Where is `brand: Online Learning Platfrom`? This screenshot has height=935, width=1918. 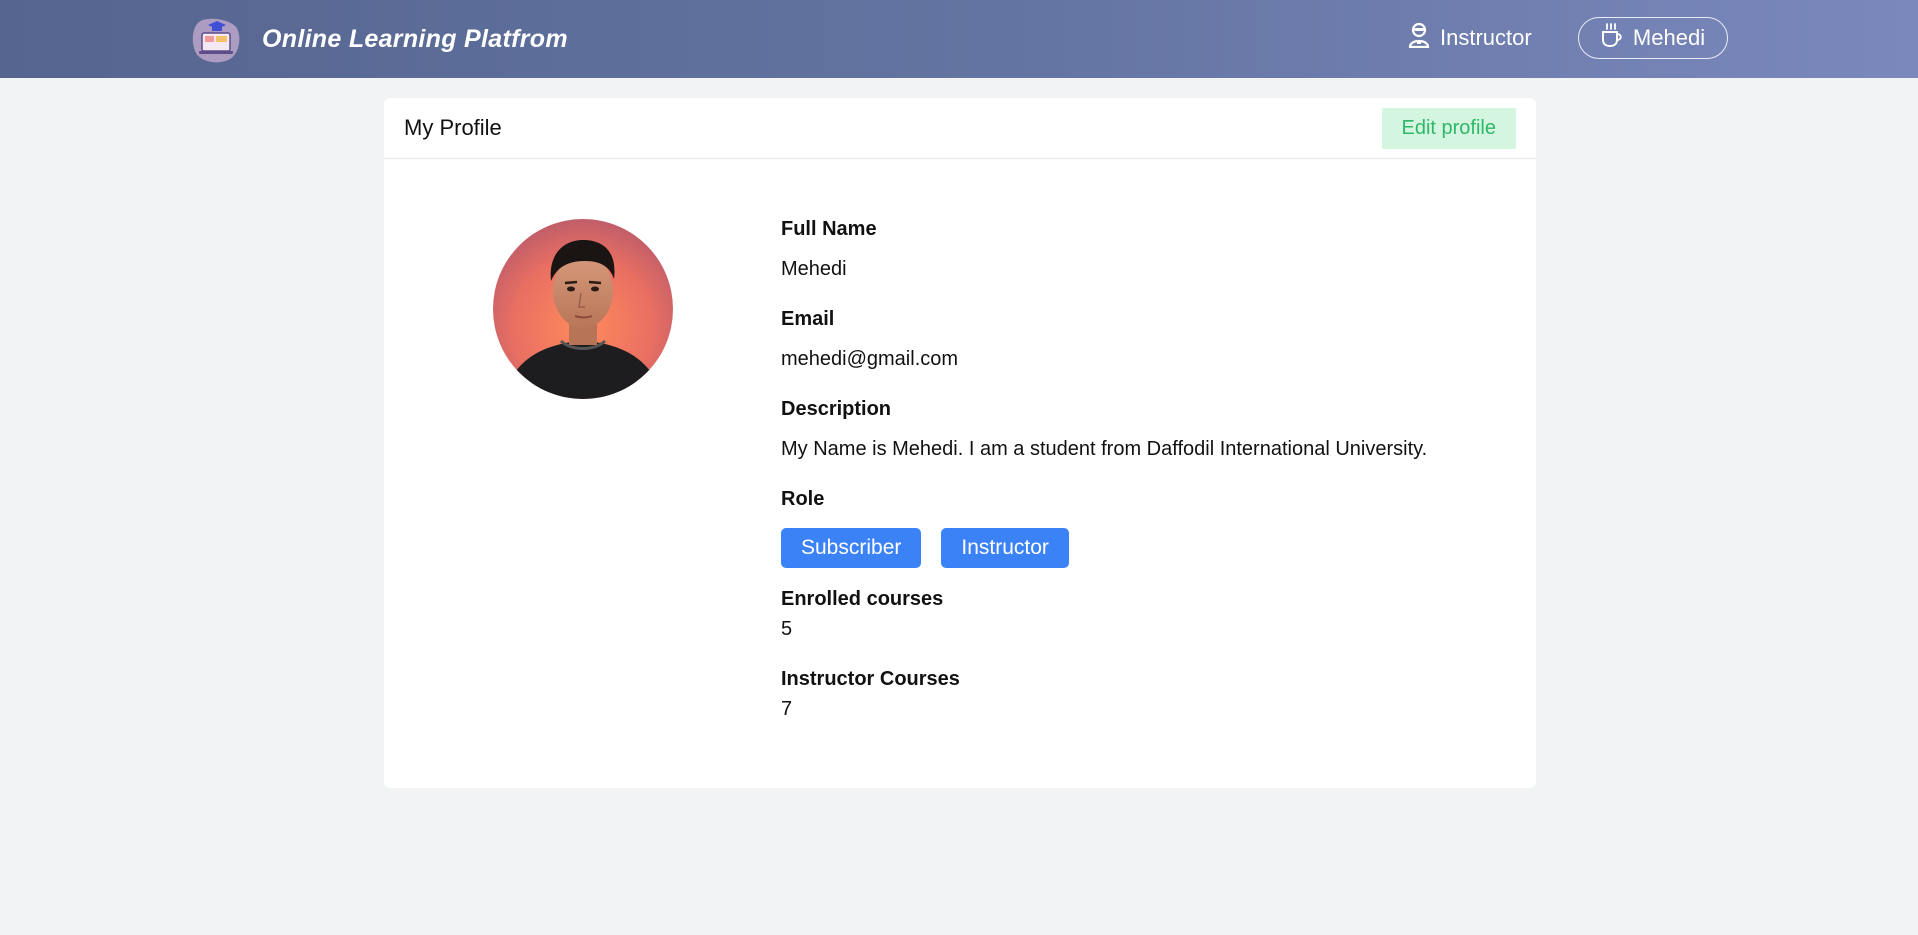
brand: Online Learning Platfrom is located at coordinates (379, 39).